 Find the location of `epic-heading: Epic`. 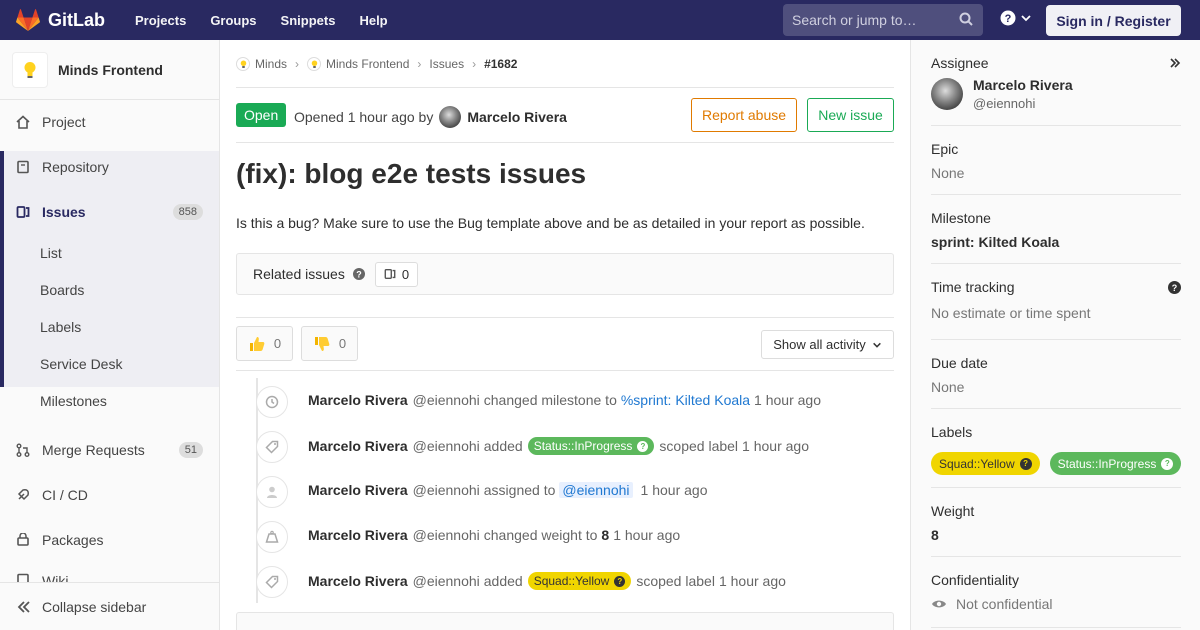

epic-heading: Epic is located at coordinates (945, 149).